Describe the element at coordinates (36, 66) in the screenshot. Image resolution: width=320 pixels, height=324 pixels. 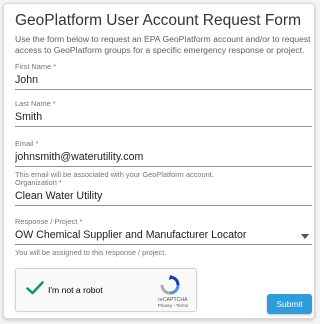
I see `first-name-label: First Name *` at that location.